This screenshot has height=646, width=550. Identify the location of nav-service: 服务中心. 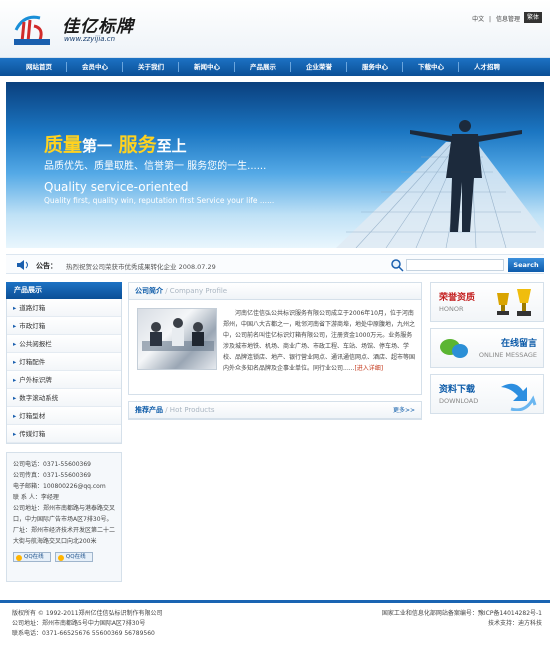
(375, 67).